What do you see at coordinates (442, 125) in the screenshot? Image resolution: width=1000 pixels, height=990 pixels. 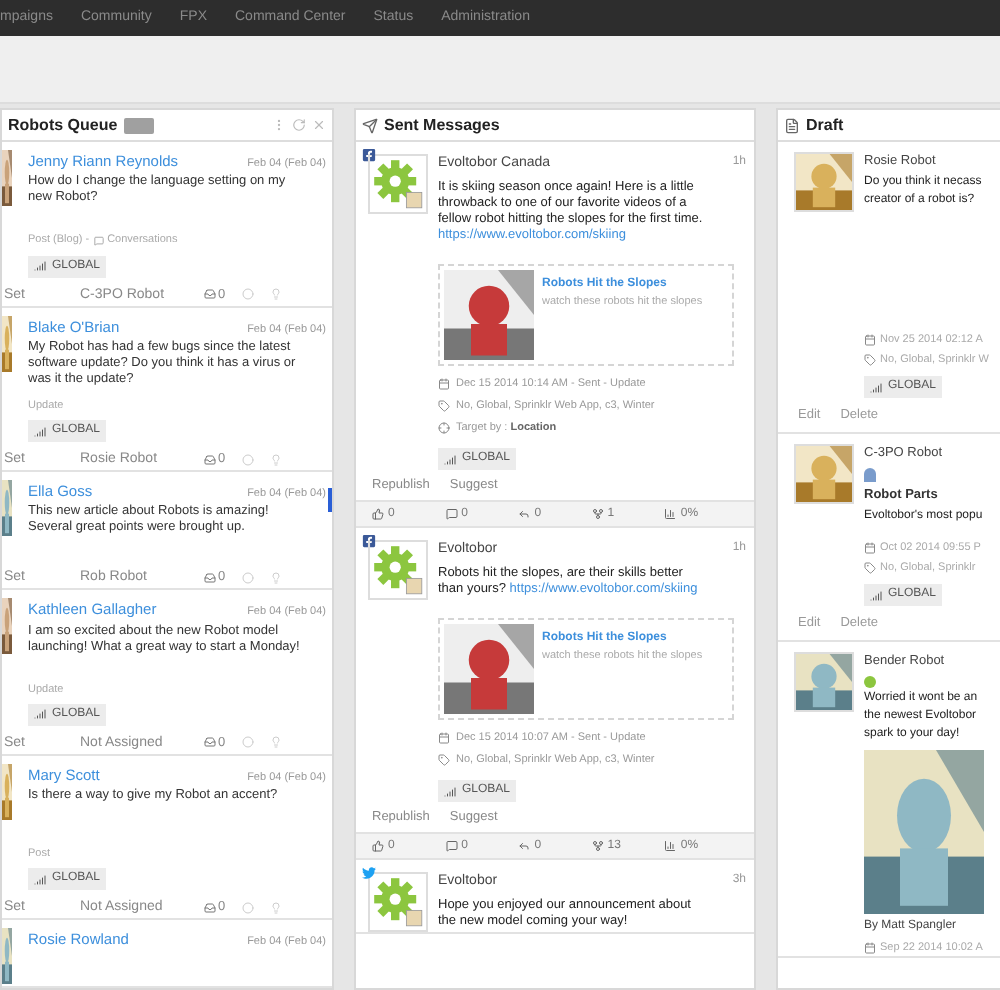 I see `column-title: Sent Messages` at bounding box center [442, 125].